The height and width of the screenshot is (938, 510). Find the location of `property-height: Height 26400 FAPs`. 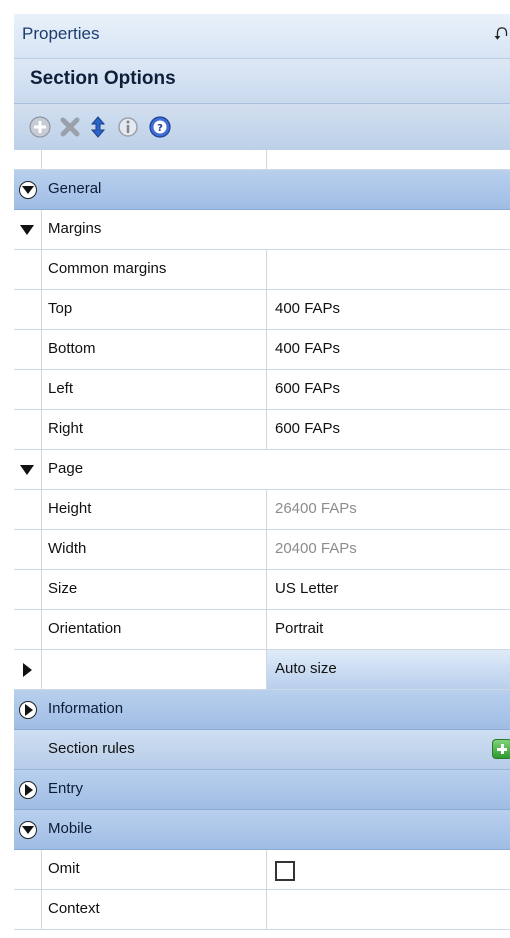

property-height: Height 26400 FAPs is located at coordinates (262, 510).